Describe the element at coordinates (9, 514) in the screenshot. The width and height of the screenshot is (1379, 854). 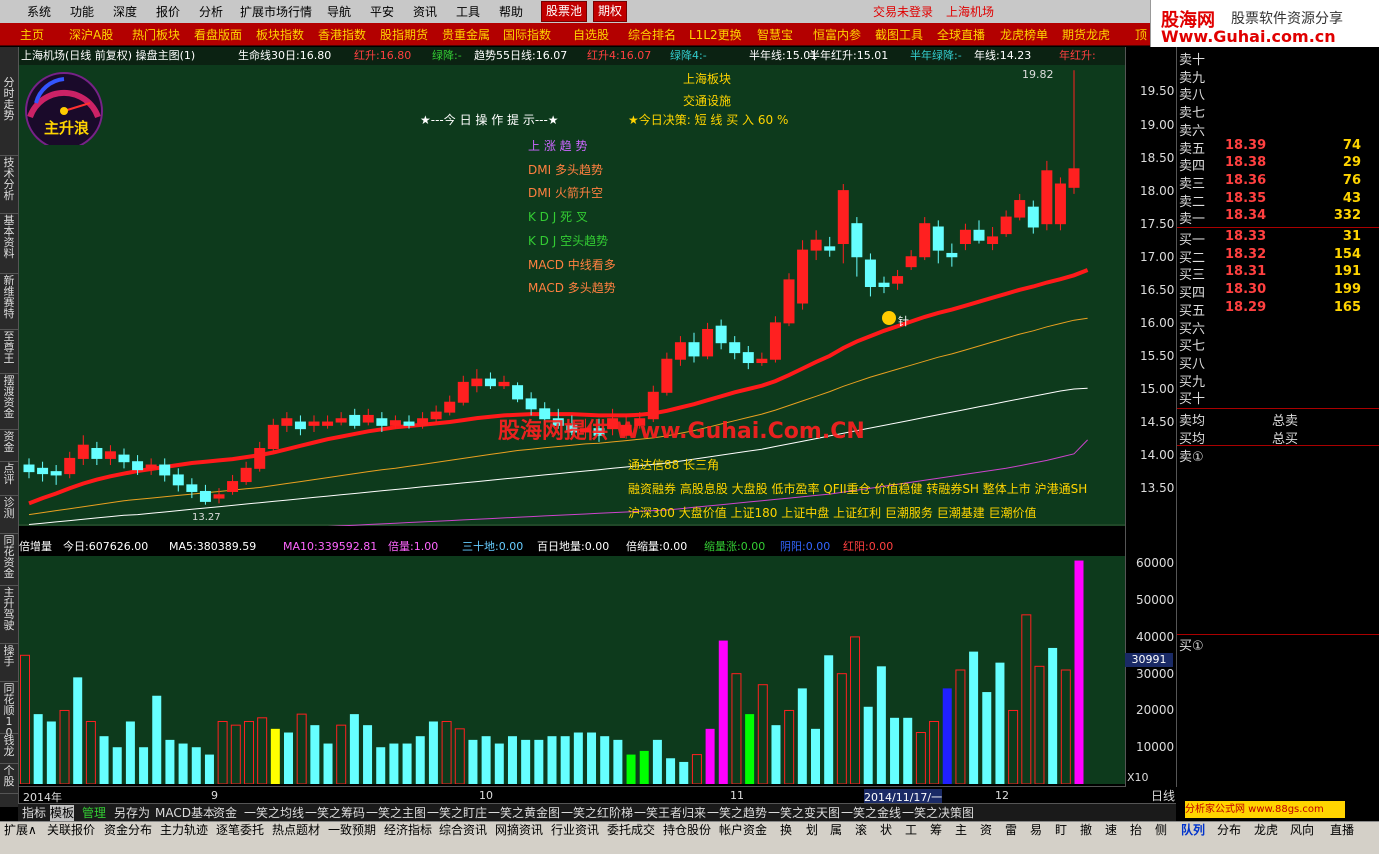
I see `left-tab: 诊测` at that location.